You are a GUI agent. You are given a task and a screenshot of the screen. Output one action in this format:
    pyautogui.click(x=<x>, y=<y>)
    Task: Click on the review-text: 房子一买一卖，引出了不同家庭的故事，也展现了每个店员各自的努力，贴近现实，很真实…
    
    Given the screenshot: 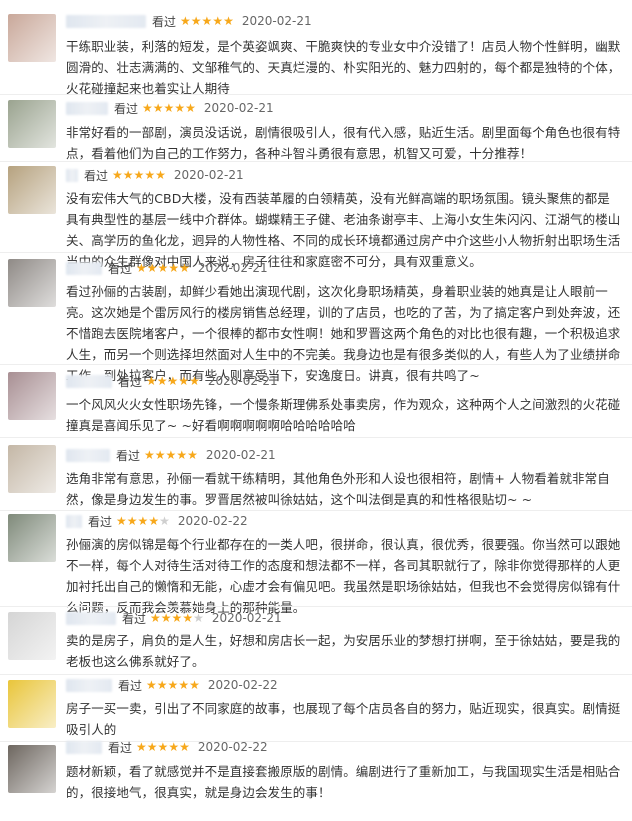 What is the action you would take?
    pyautogui.click(x=343, y=719)
    